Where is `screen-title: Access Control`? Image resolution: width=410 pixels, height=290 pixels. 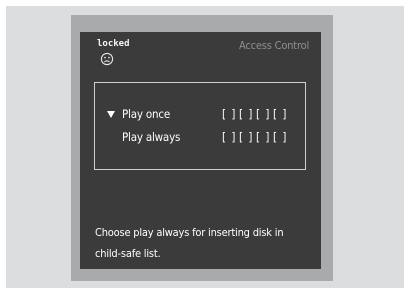 screen-title: Access Control is located at coordinates (274, 45).